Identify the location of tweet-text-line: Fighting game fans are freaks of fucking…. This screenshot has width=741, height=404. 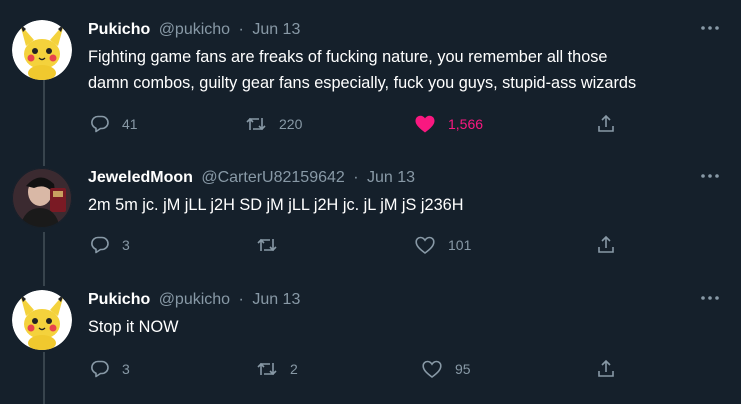
(348, 57).